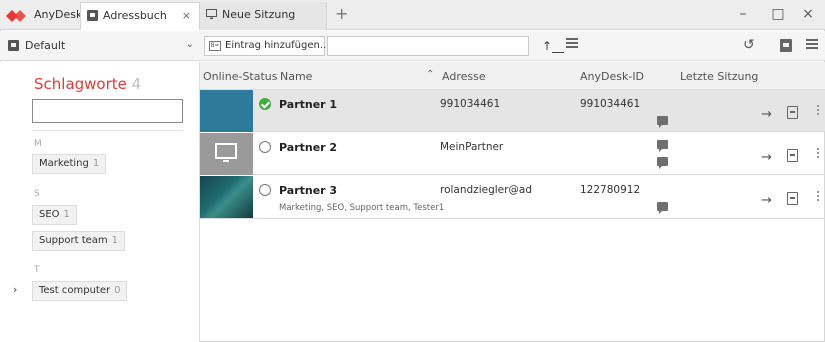 The image size is (825, 342). Describe the element at coordinates (226, 151) in the screenshot. I see `monitor-placeholder-icon` at that location.